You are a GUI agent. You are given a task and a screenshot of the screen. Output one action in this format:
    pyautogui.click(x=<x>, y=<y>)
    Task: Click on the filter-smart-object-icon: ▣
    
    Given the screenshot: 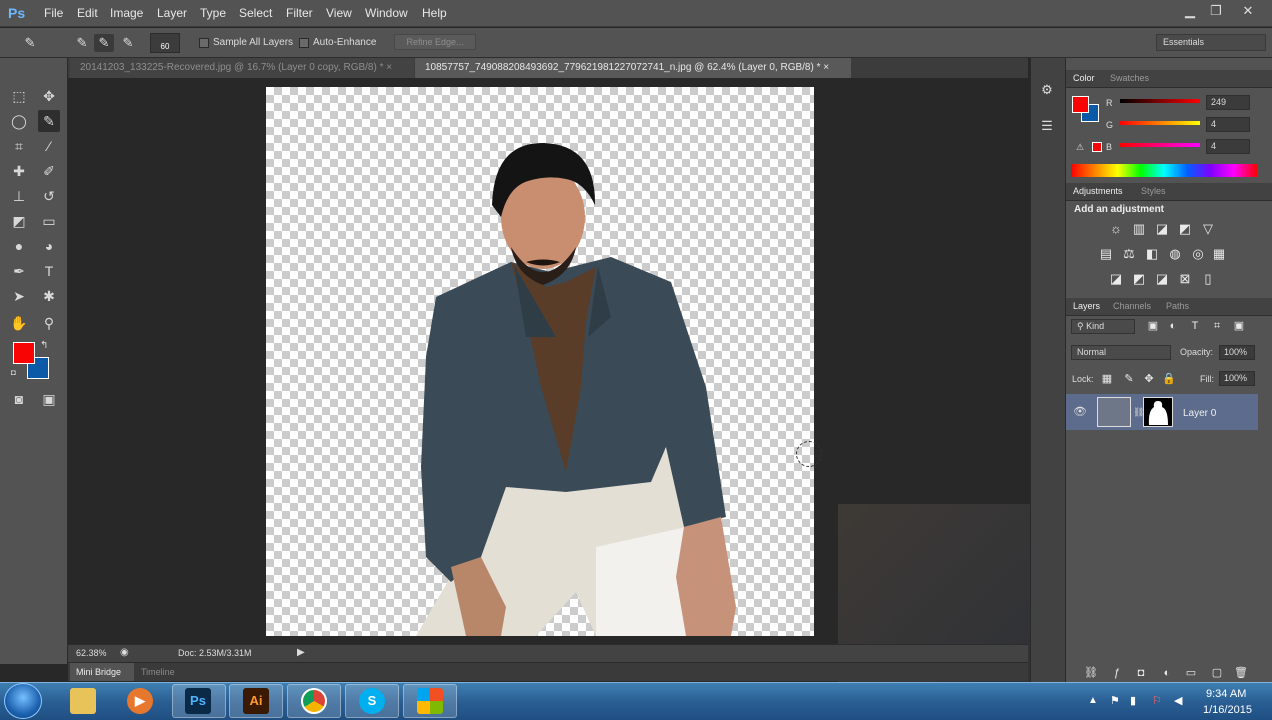 What is the action you would take?
    pyautogui.click(x=1239, y=326)
    